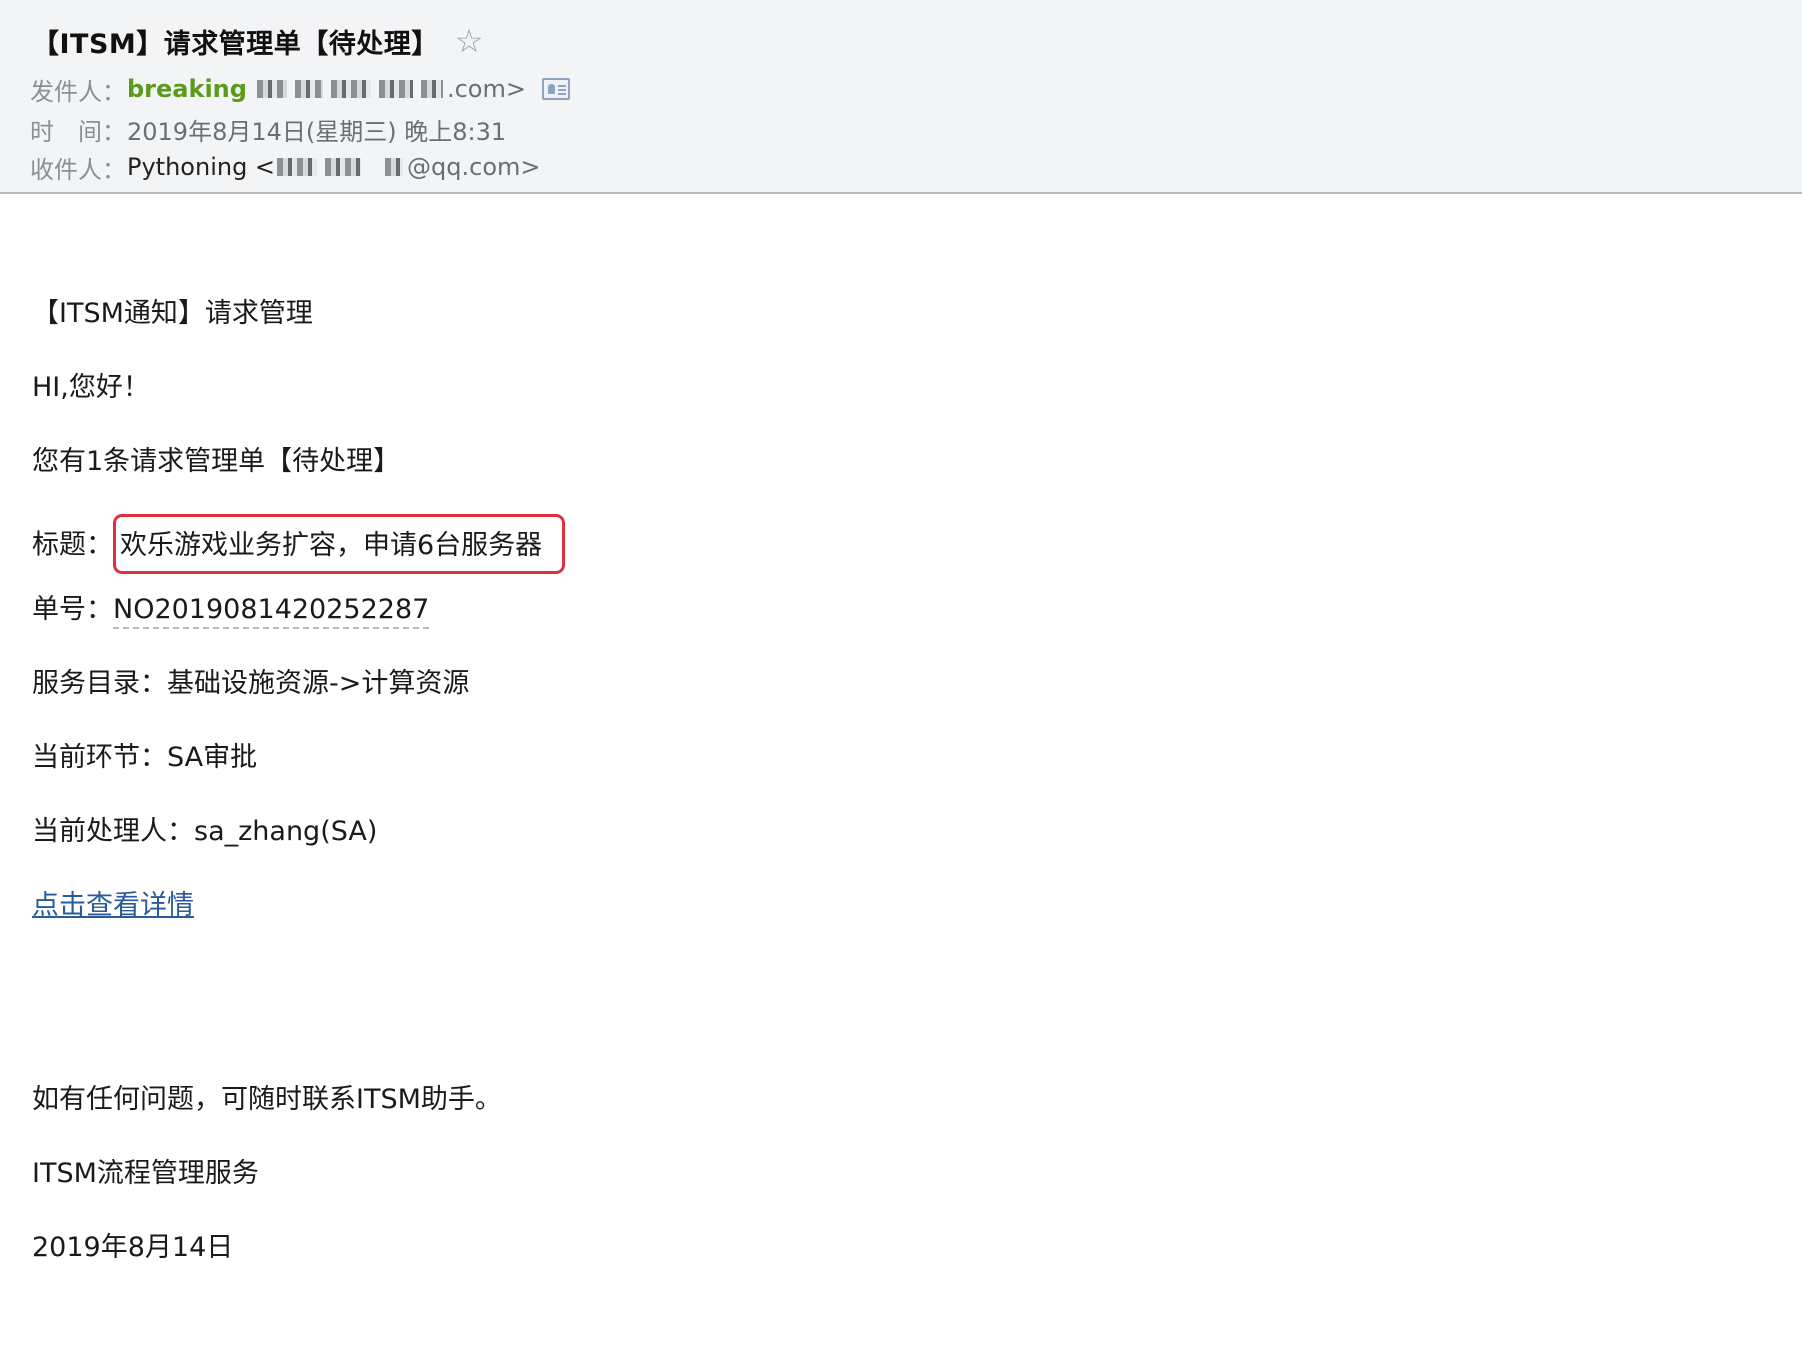 The height and width of the screenshot is (1346, 1802). I want to click on handler-label: 当前处理人：, so click(113, 831).